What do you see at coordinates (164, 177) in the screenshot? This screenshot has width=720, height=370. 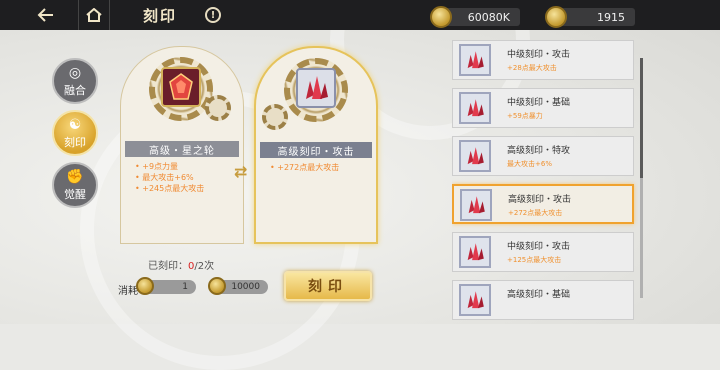 I see `stat-line: • 最大攻击+6%` at bounding box center [164, 177].